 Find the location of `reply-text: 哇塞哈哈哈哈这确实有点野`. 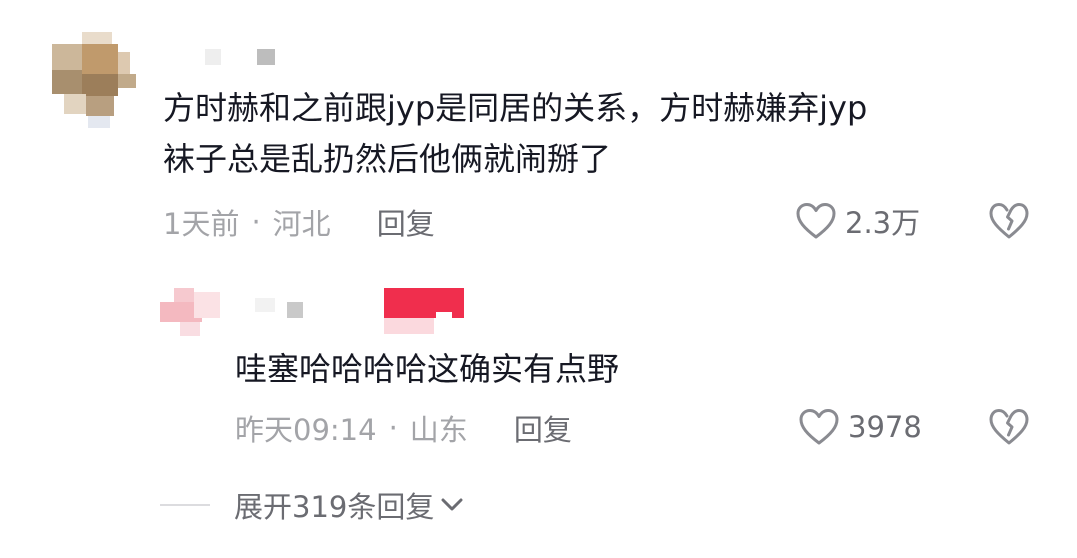

reply-text: 哇塞哈哈哈哈这确实有点野 is located at coordinates (427, 369).